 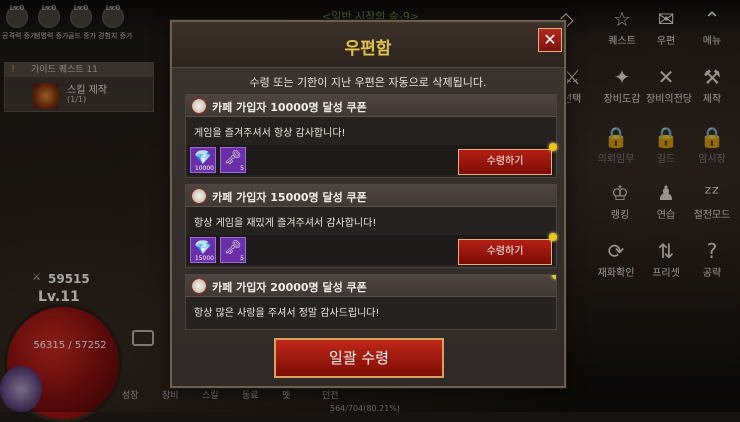 I want to click on reward-qty: 10000, so click(x=204, y=168).